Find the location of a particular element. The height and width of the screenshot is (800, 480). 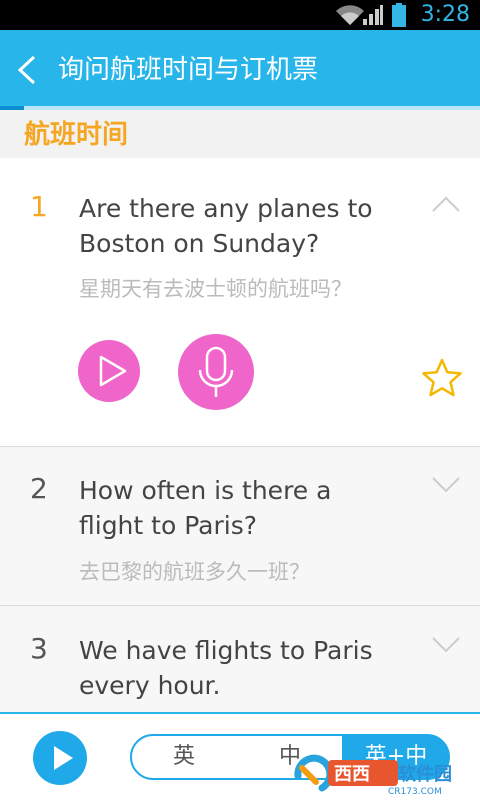

mode-english-button: 英 is located at coordinates (184, 757).